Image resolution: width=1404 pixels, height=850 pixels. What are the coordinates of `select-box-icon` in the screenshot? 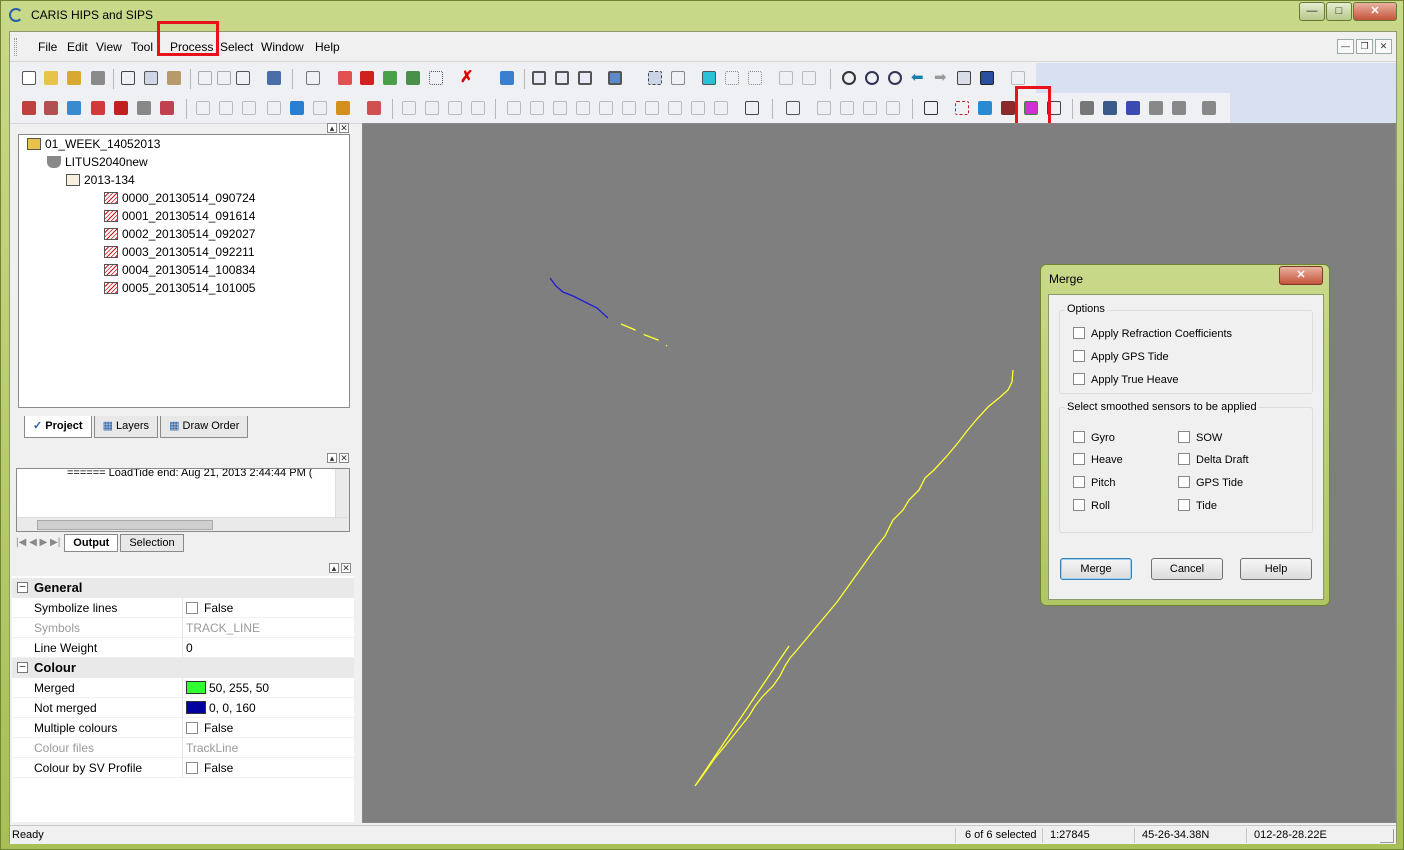 It's located at (709, 78).